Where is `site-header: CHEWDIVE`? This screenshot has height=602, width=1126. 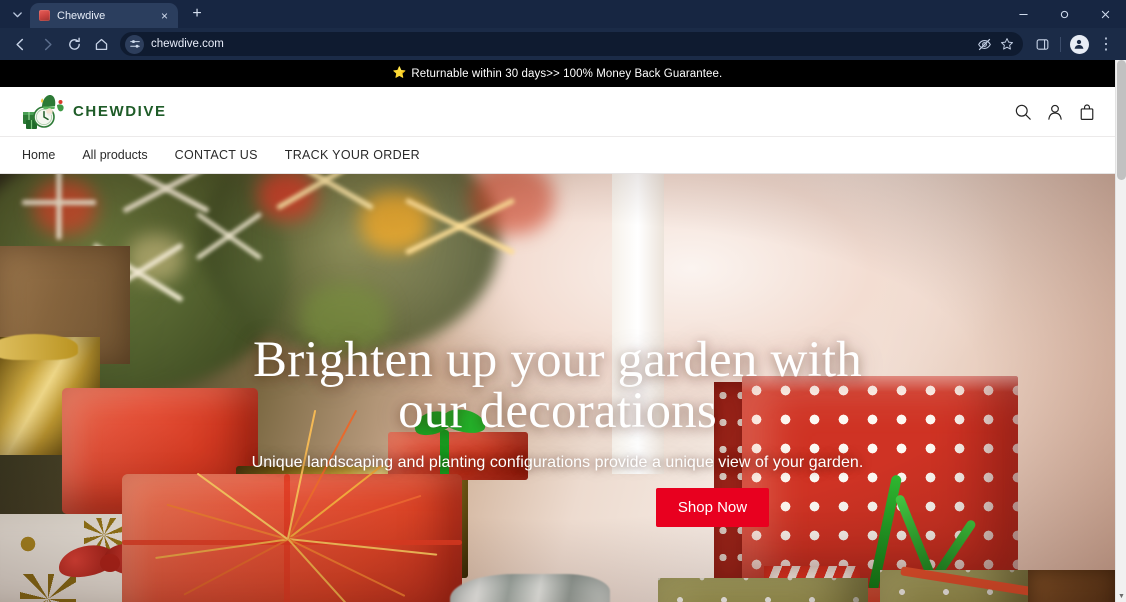
site-header: CHEWDIVE is located at coordinates (557, 111).